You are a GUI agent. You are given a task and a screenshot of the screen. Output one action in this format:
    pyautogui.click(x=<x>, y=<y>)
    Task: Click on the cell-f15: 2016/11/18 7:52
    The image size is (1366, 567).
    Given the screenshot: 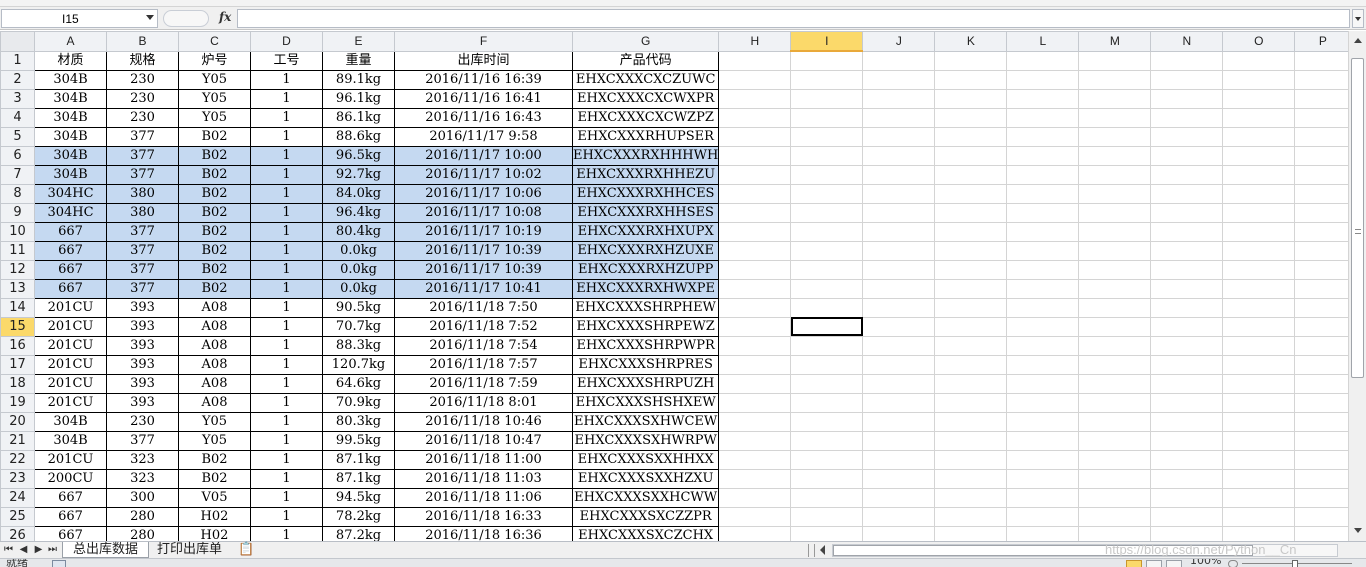 What is the action you would take?
    pyautogui.click(x=483, y=326)
    